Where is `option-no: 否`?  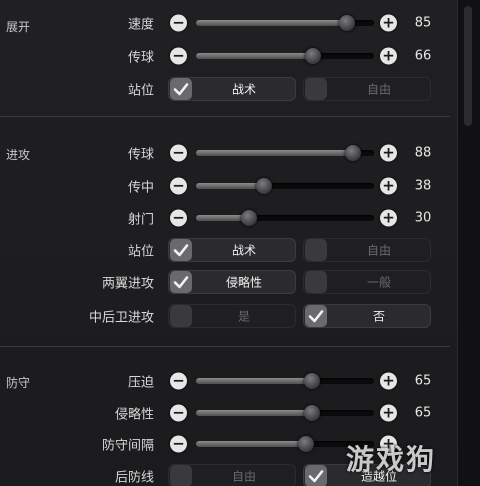 option-no: 否 is located at coordinates (367, 316).